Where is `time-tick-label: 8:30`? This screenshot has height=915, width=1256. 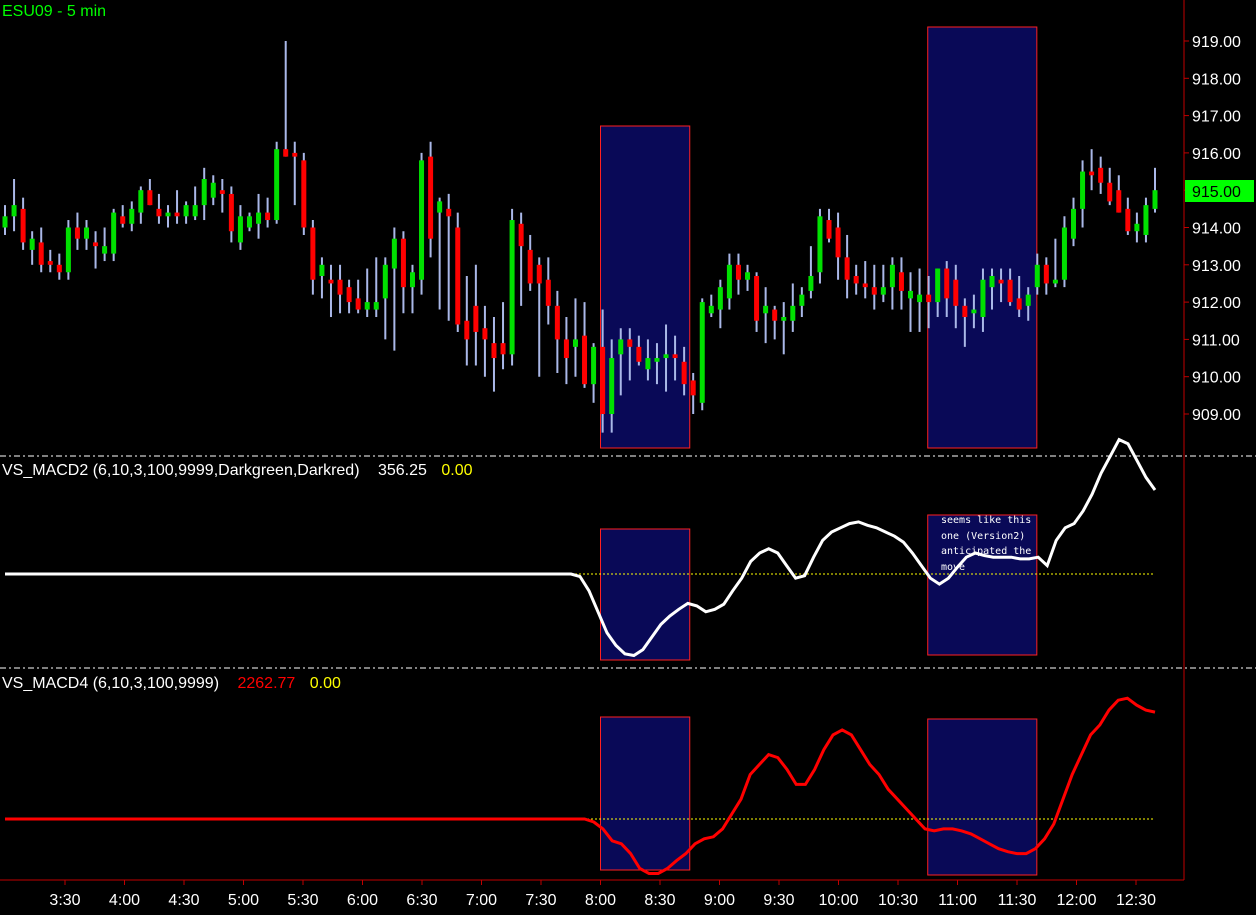
time-tick-label: 8:30 is located at coordinates (659, 900).